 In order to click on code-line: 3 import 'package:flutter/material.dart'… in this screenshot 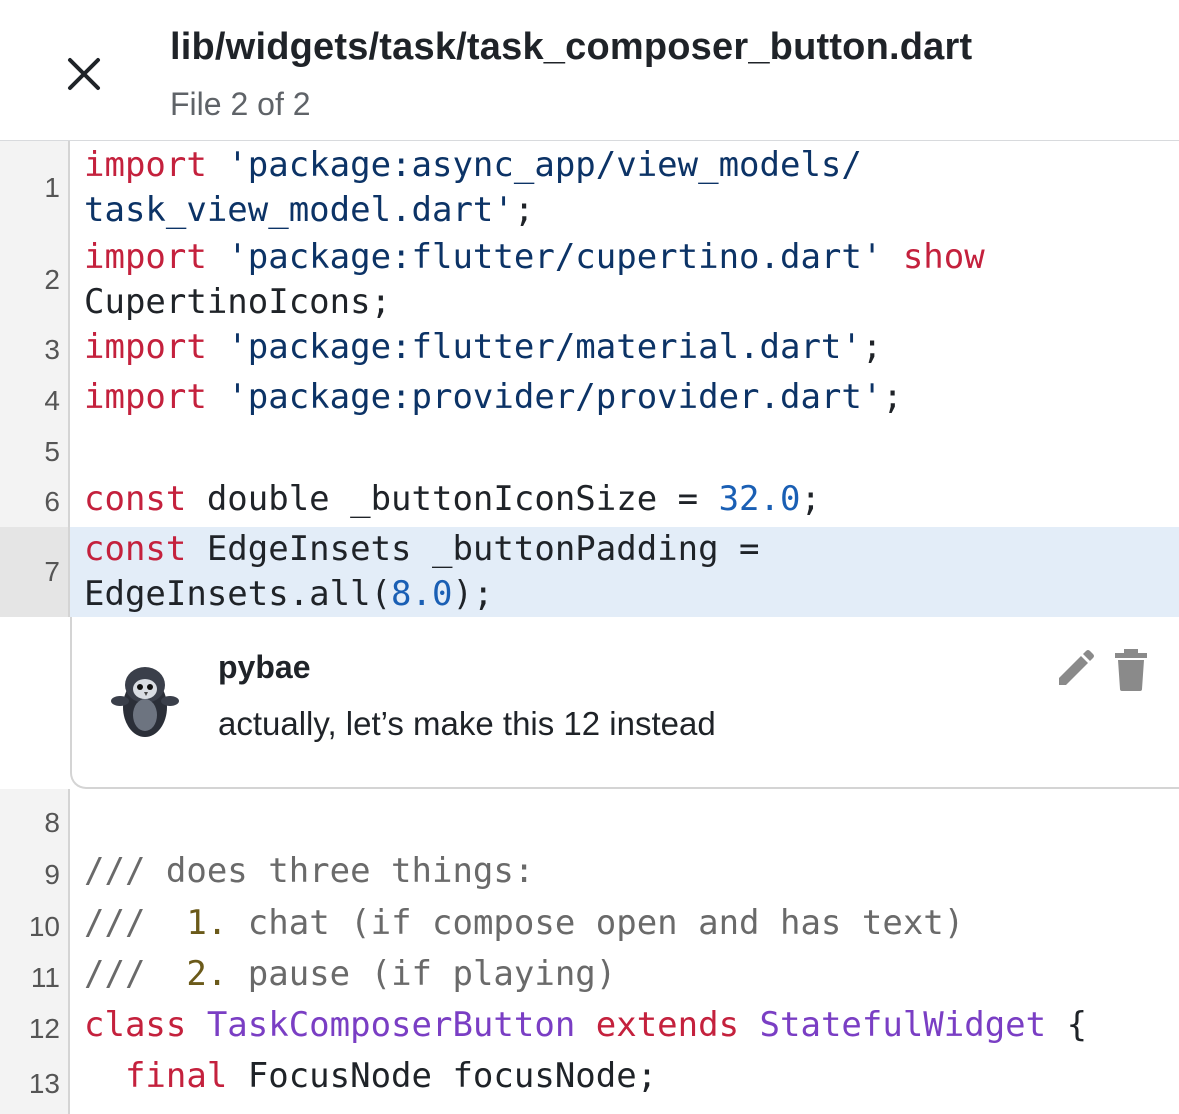, I will do `click(589, 350)`.